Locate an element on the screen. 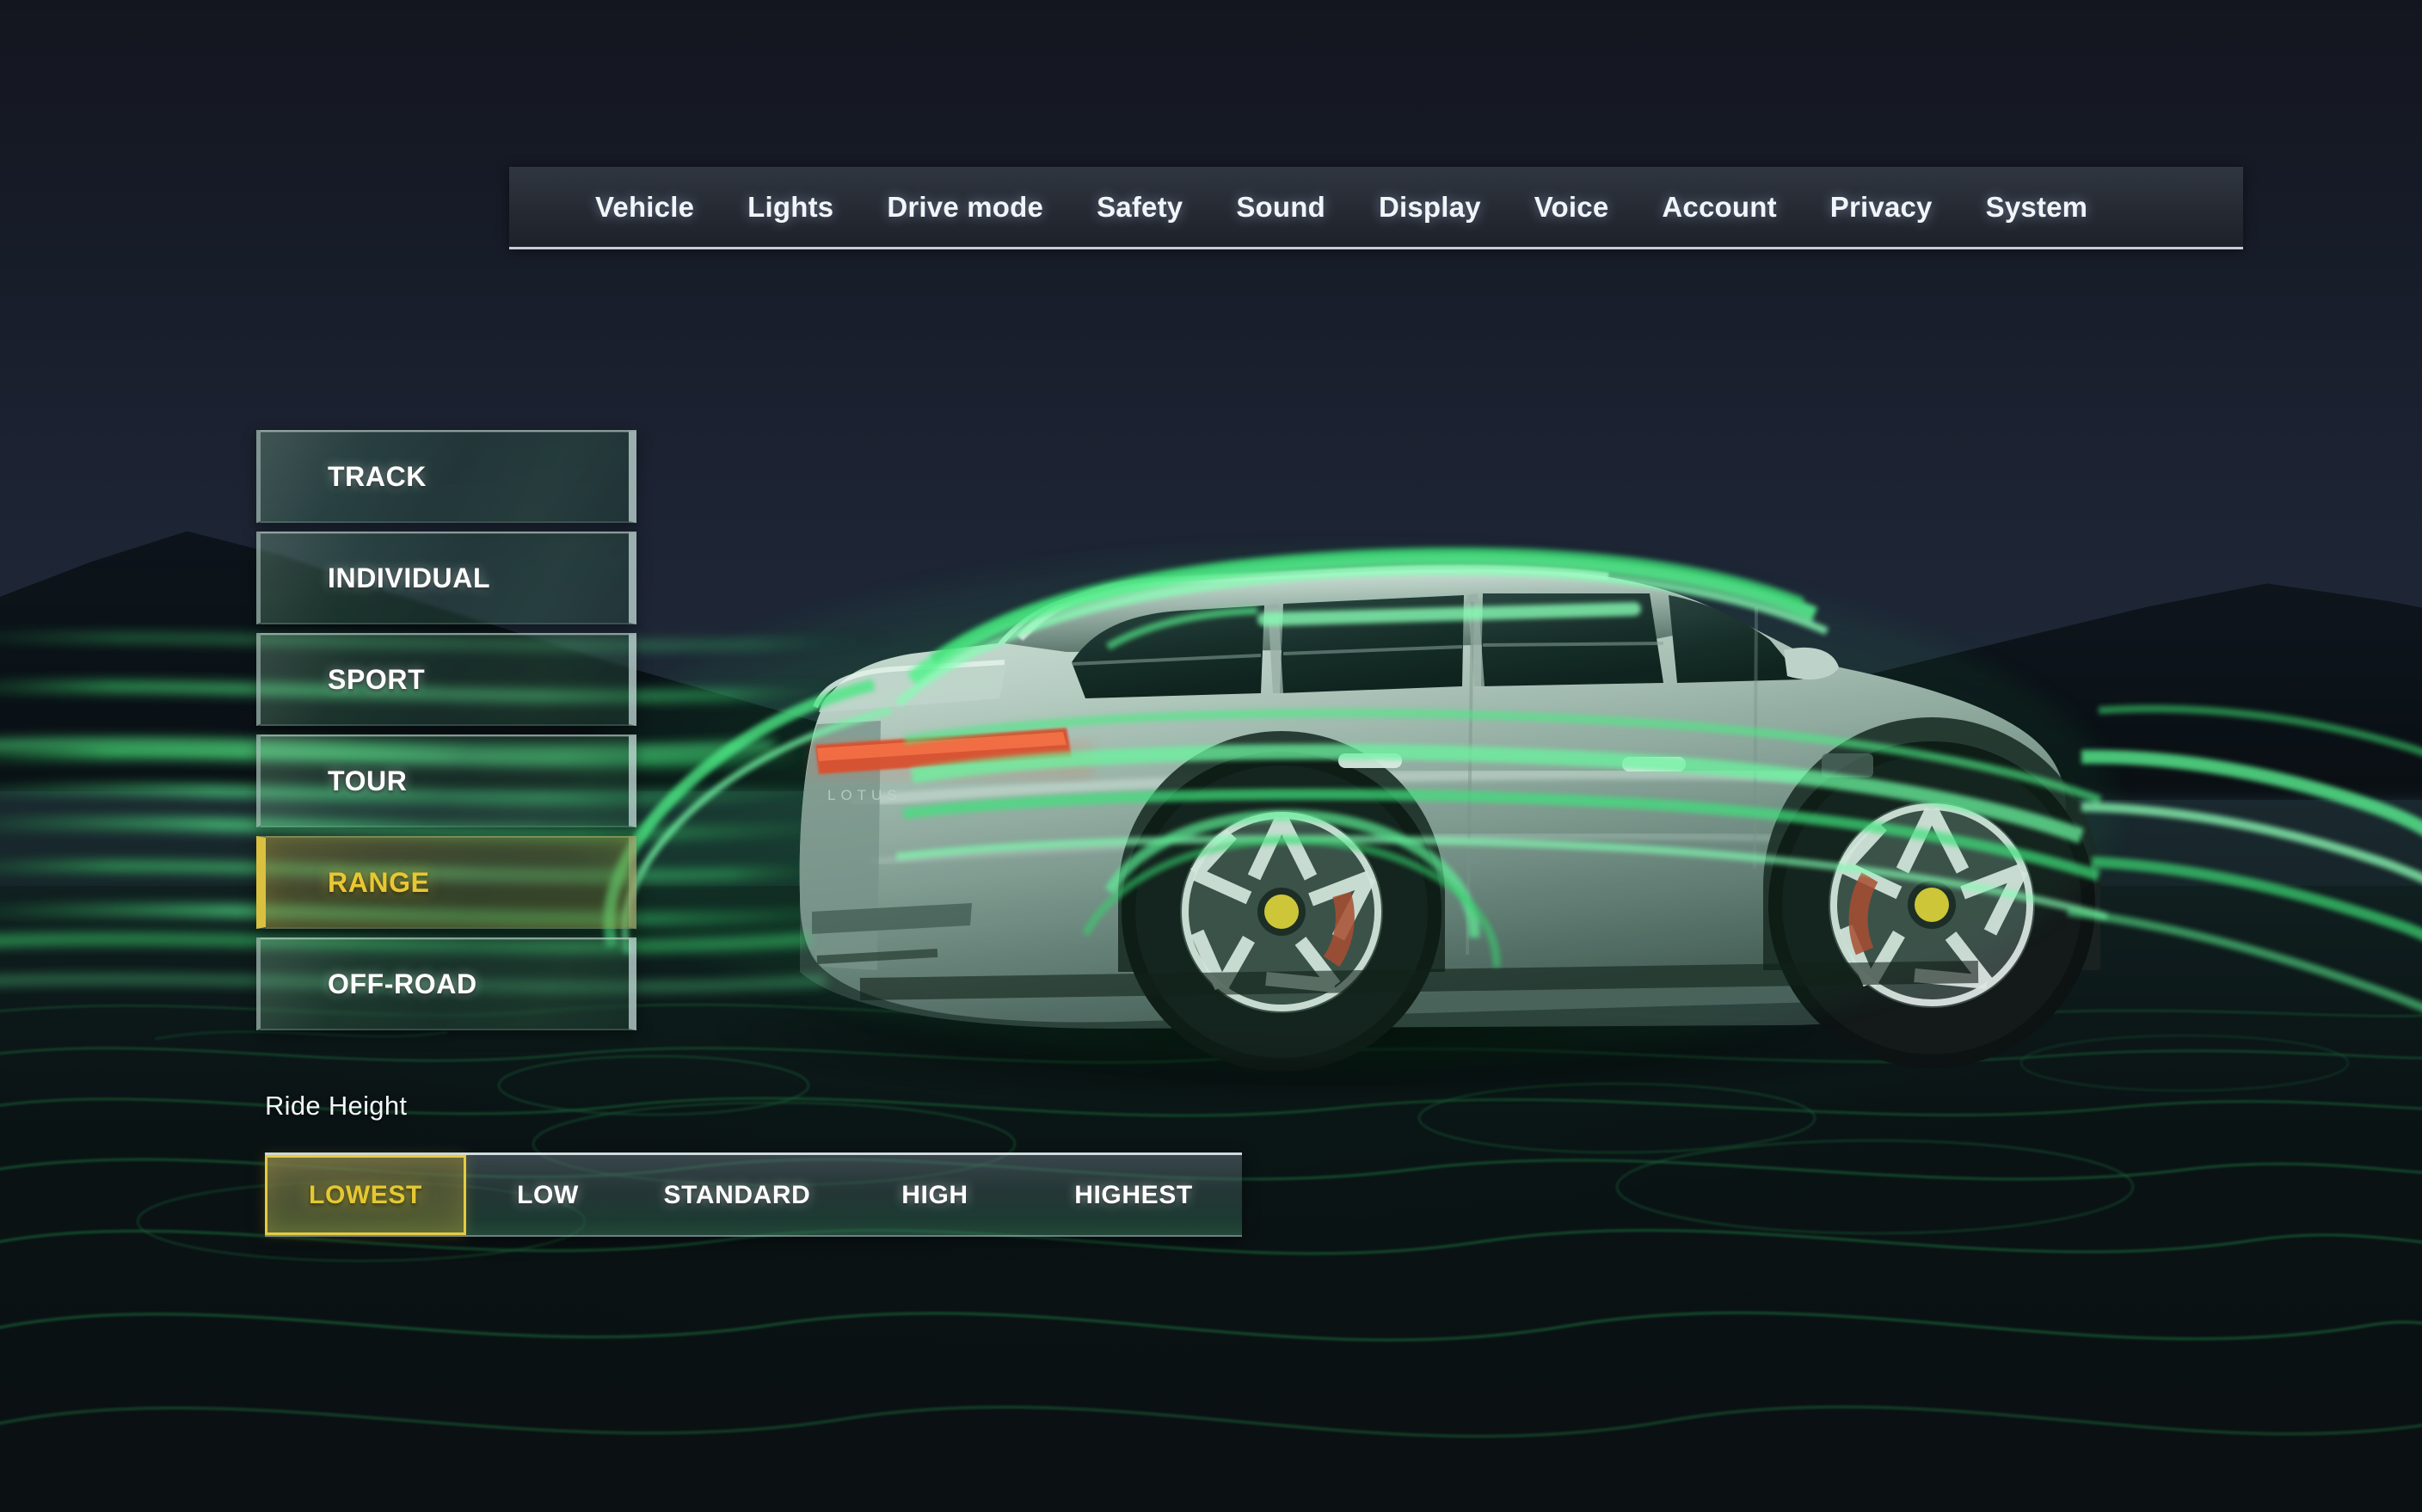 Image resolution: width=2422 pixels, height=1512 pixels. ride-height-option-highest: HIGHEST is located at coordinates (1133, 1195).